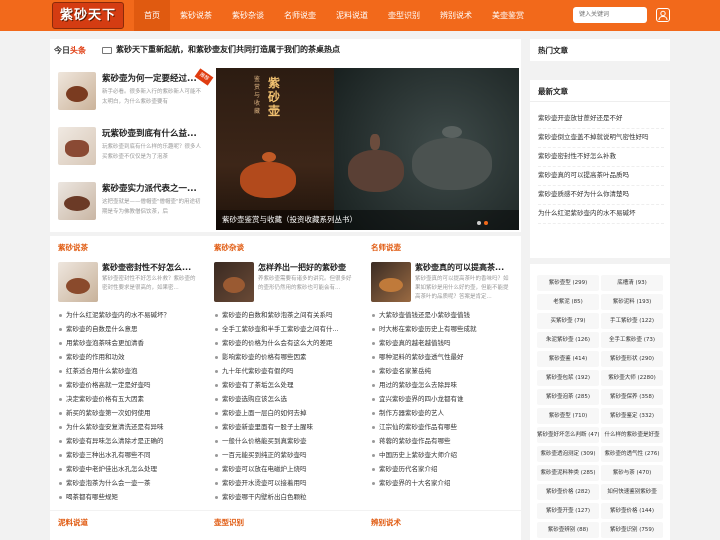 The image size is (720, 540). I want to click on tag: 紫砂壶价格 (282), so click(568, 492).